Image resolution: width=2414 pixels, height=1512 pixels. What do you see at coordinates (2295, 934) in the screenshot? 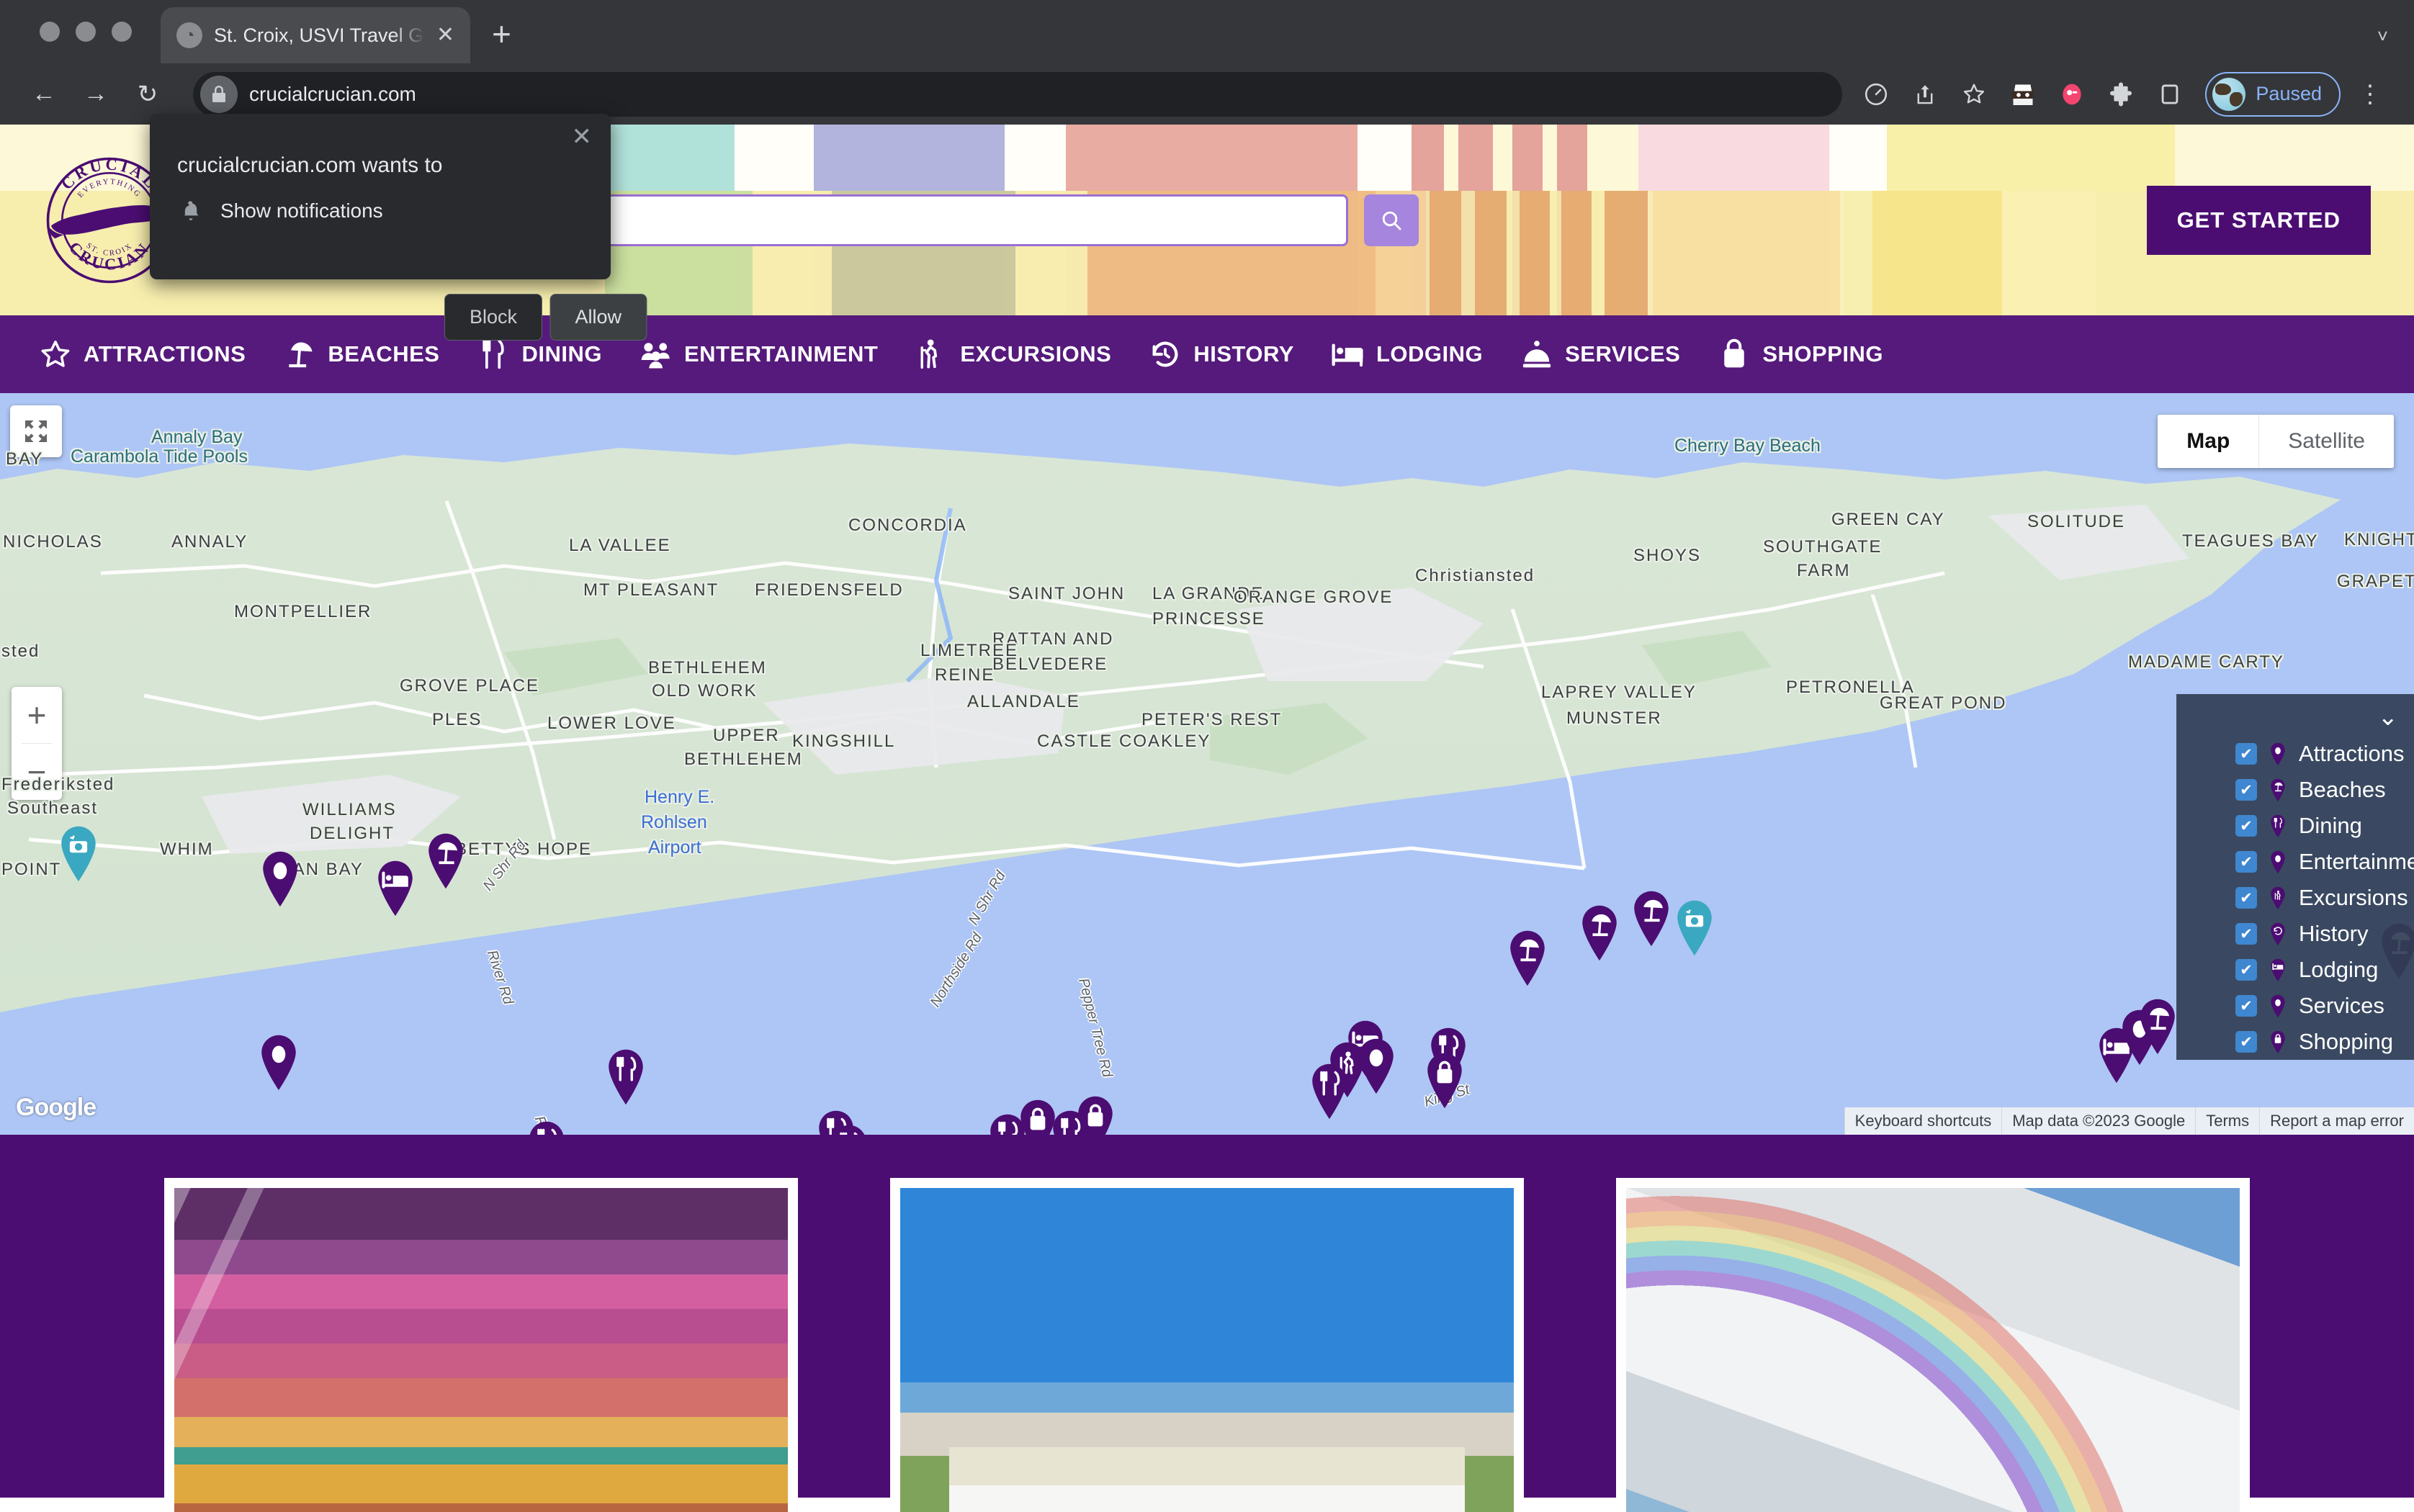
I see `legend-row-history: ✔ History` at bounding box center [2295, 934].